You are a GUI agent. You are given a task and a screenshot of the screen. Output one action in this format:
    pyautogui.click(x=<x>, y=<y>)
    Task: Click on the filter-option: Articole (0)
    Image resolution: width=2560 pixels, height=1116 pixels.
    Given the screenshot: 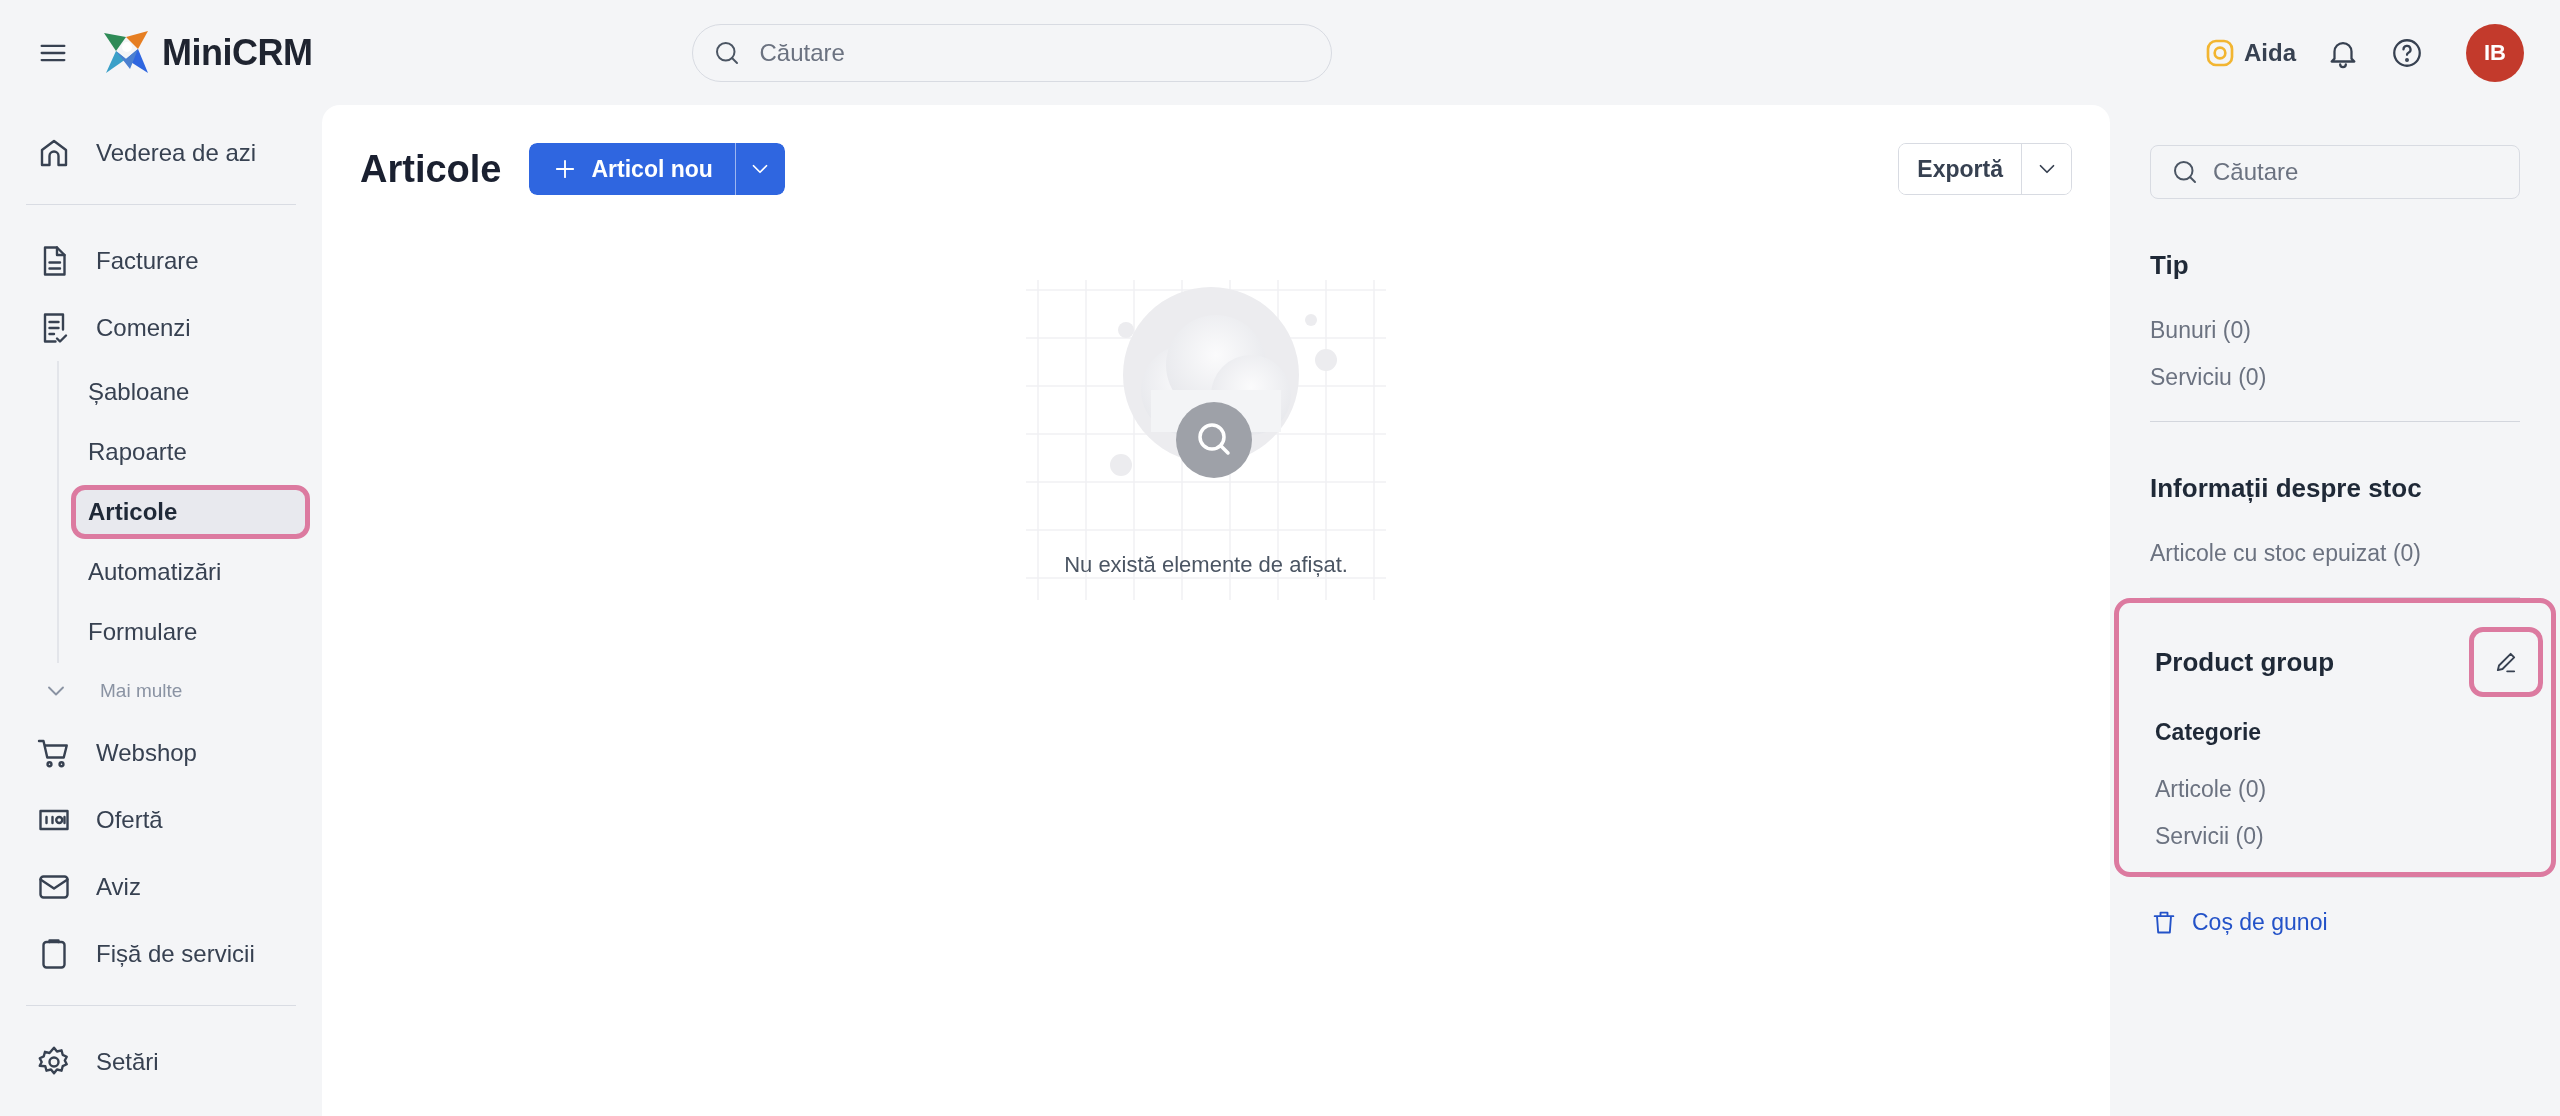 What is the action you would take?
    pyautogui.click(x=2335, y=789)
    